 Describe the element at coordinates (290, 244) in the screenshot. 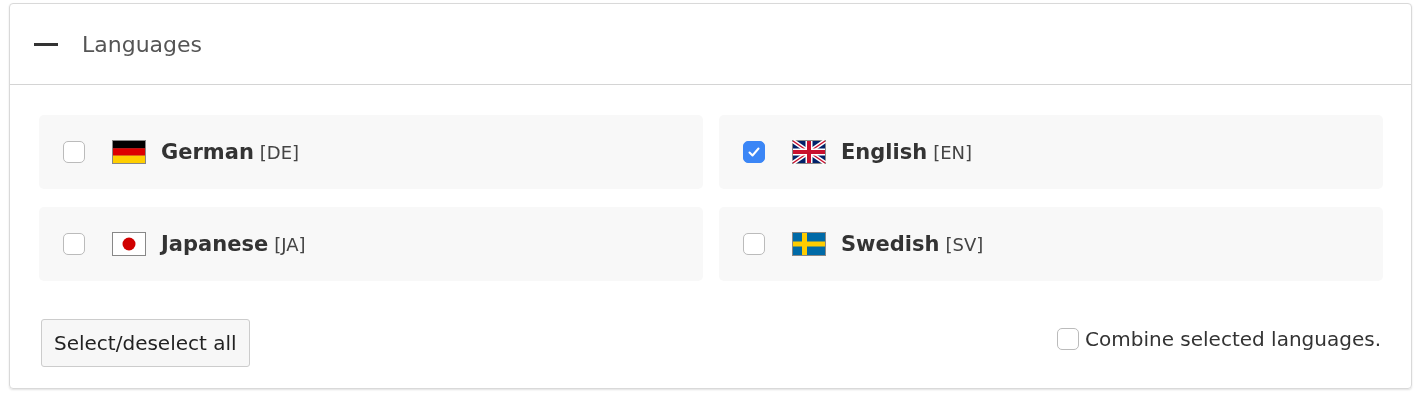

I see `language-code: [JA]` at that location.